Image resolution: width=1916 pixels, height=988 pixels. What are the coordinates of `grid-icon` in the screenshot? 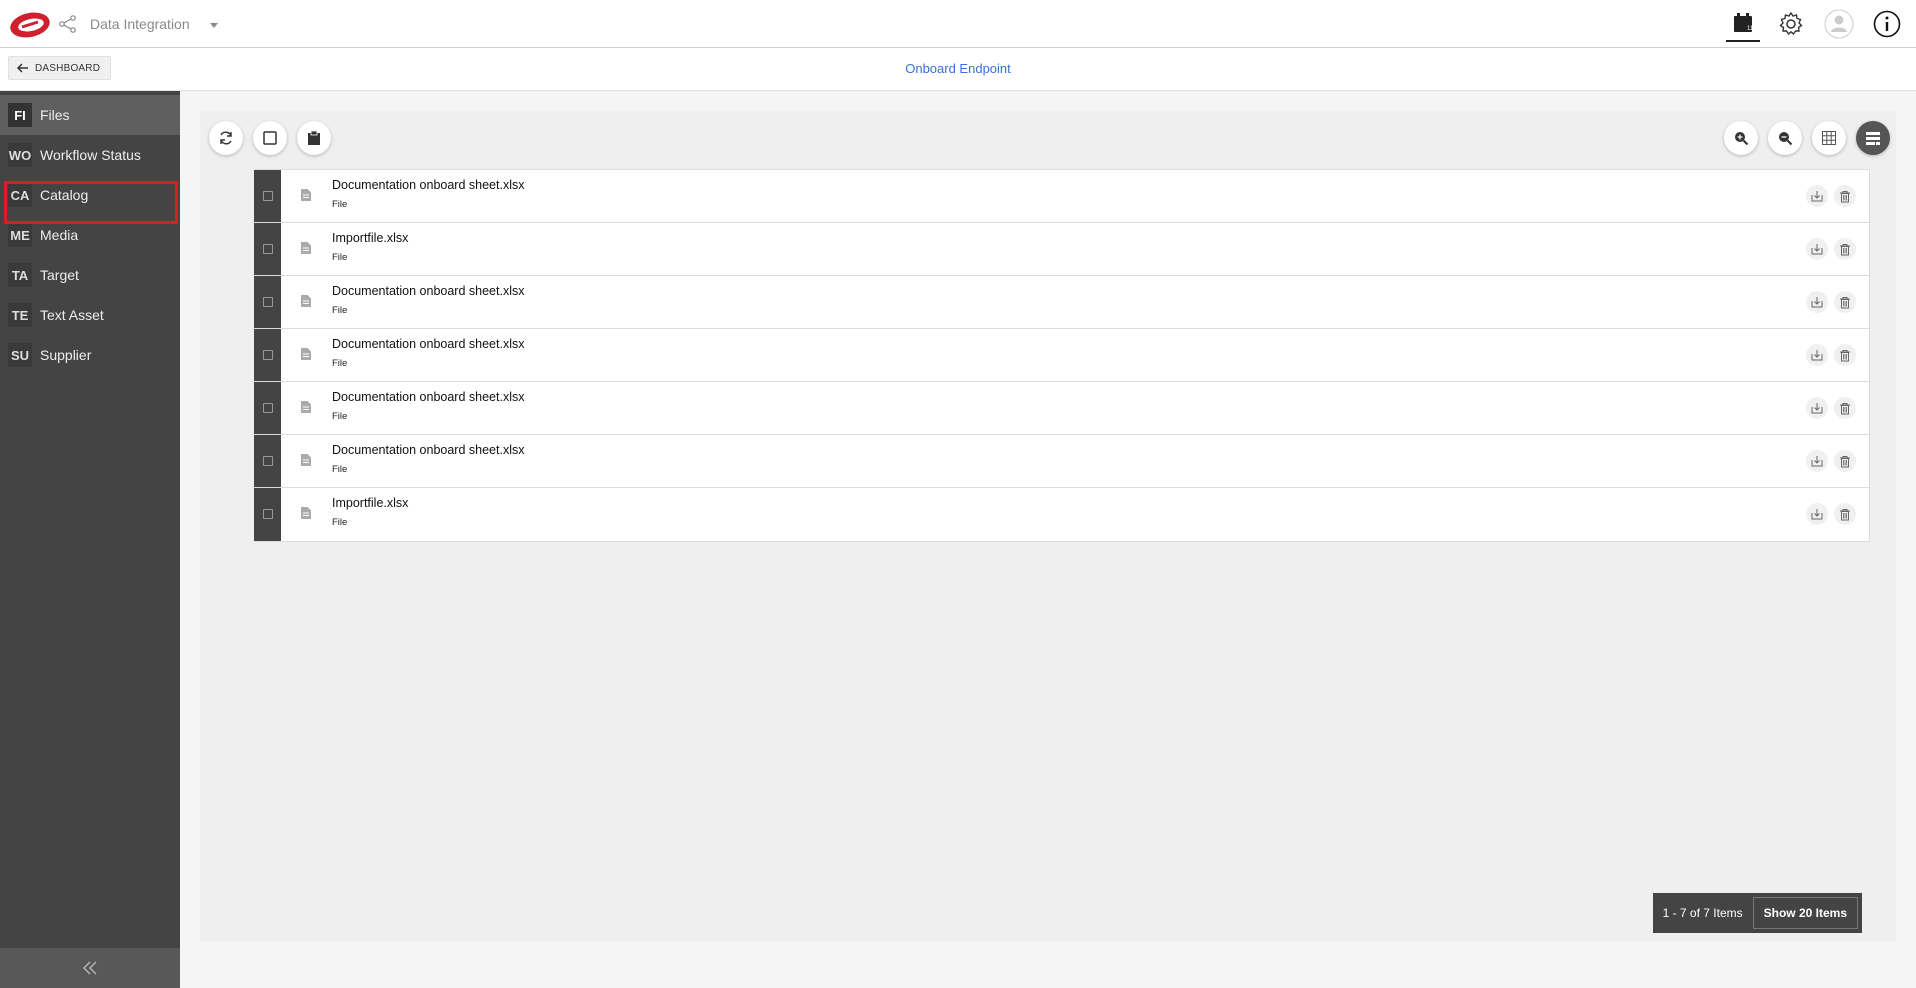 It's located at (1829, 138).